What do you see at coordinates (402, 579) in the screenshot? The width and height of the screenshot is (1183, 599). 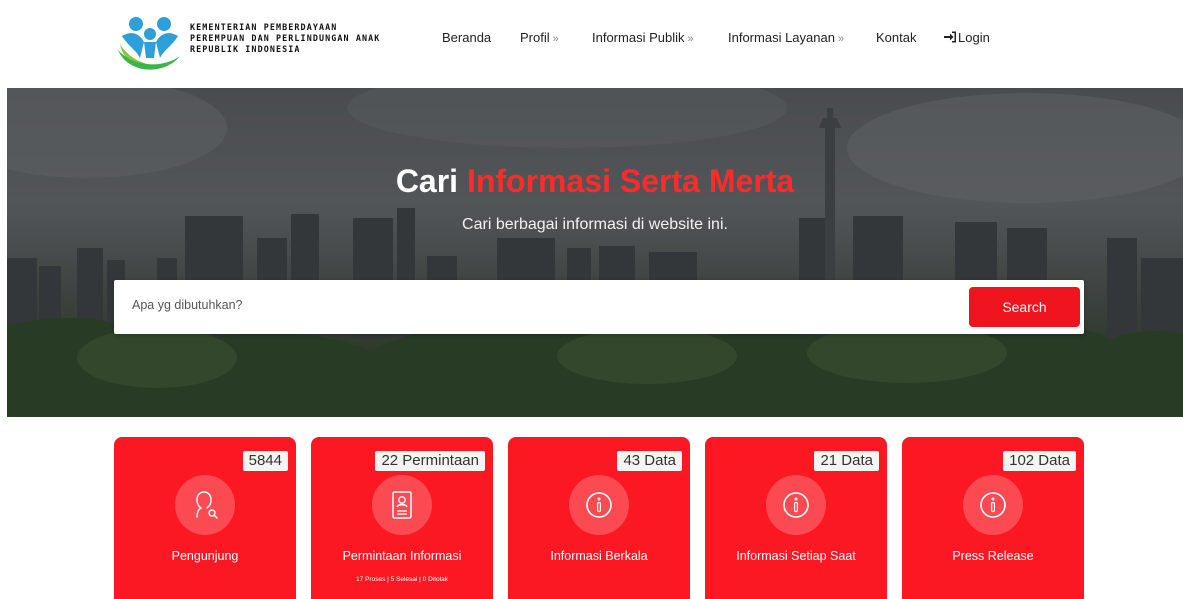 I see `stat-sublabel: 17 Proses | 5 Selesai | 0 Ditolak` at bounding box center [402, 579].